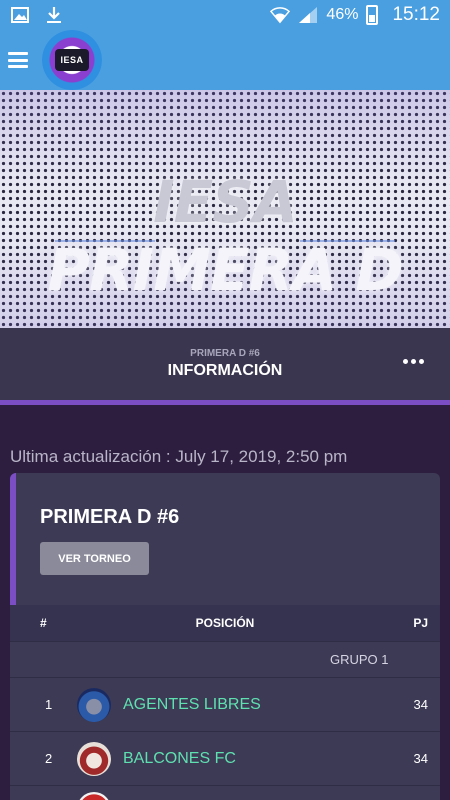  Describe the element at coordinates (372, 15) in the screenshot. I see `battery-icon` at that location.